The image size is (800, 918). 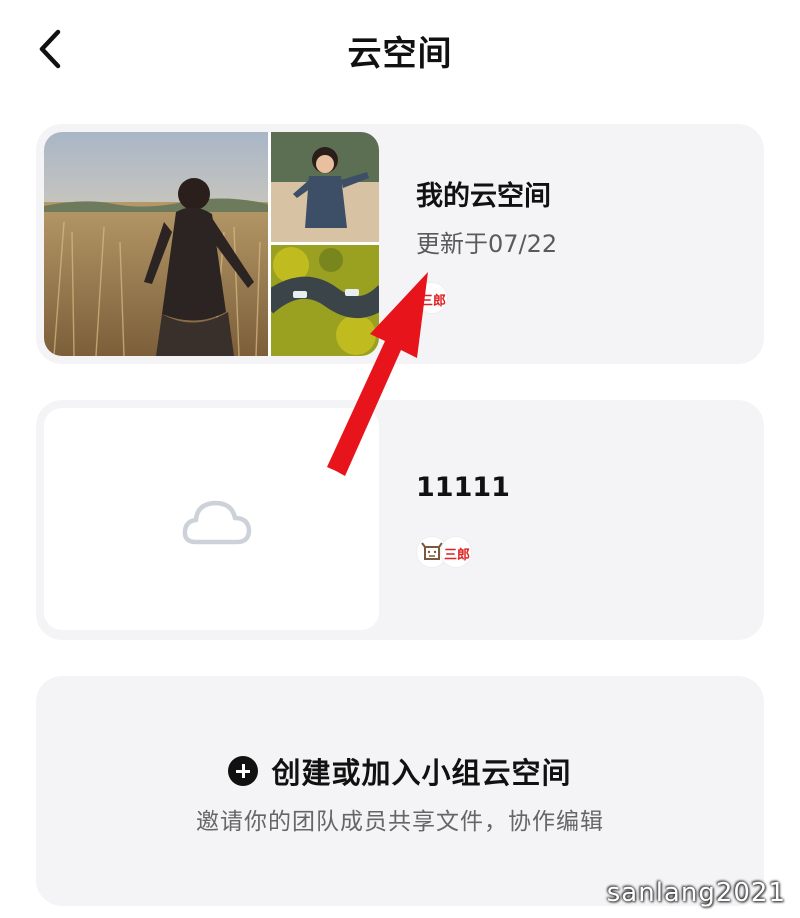 I want to click on watermark-text: sanlang2021, so click(x=696, y=893).